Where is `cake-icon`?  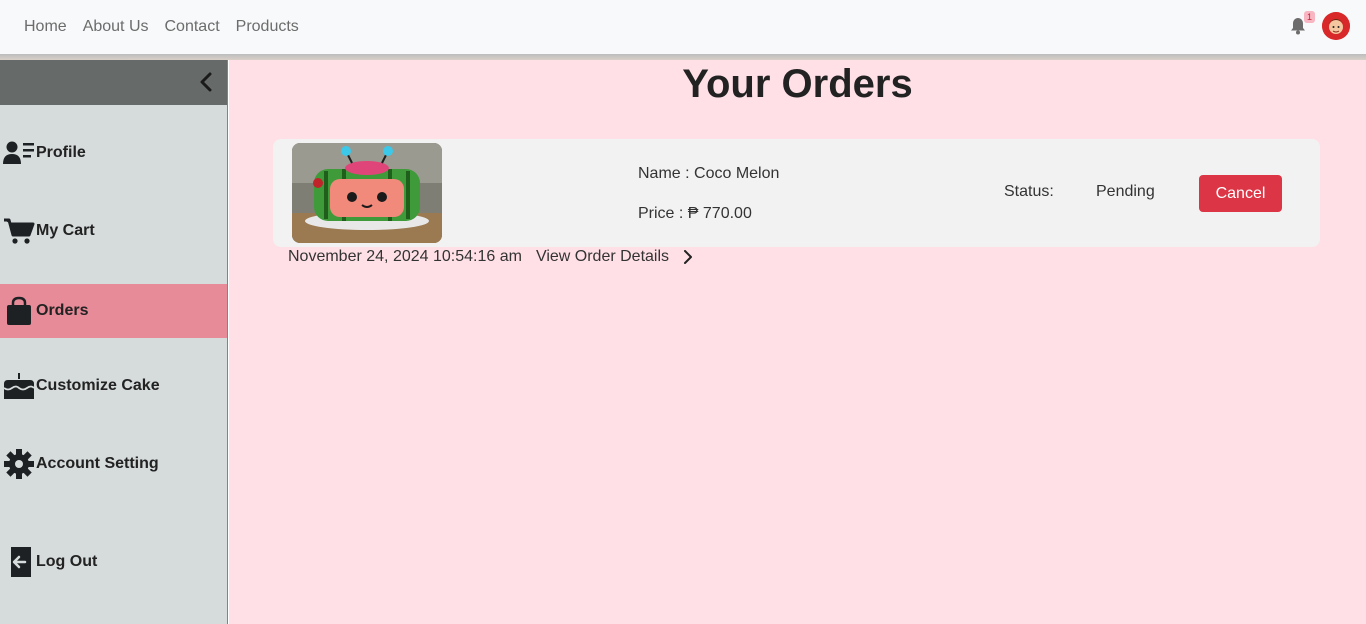
cake-icon is located at coordinates (19, 386).